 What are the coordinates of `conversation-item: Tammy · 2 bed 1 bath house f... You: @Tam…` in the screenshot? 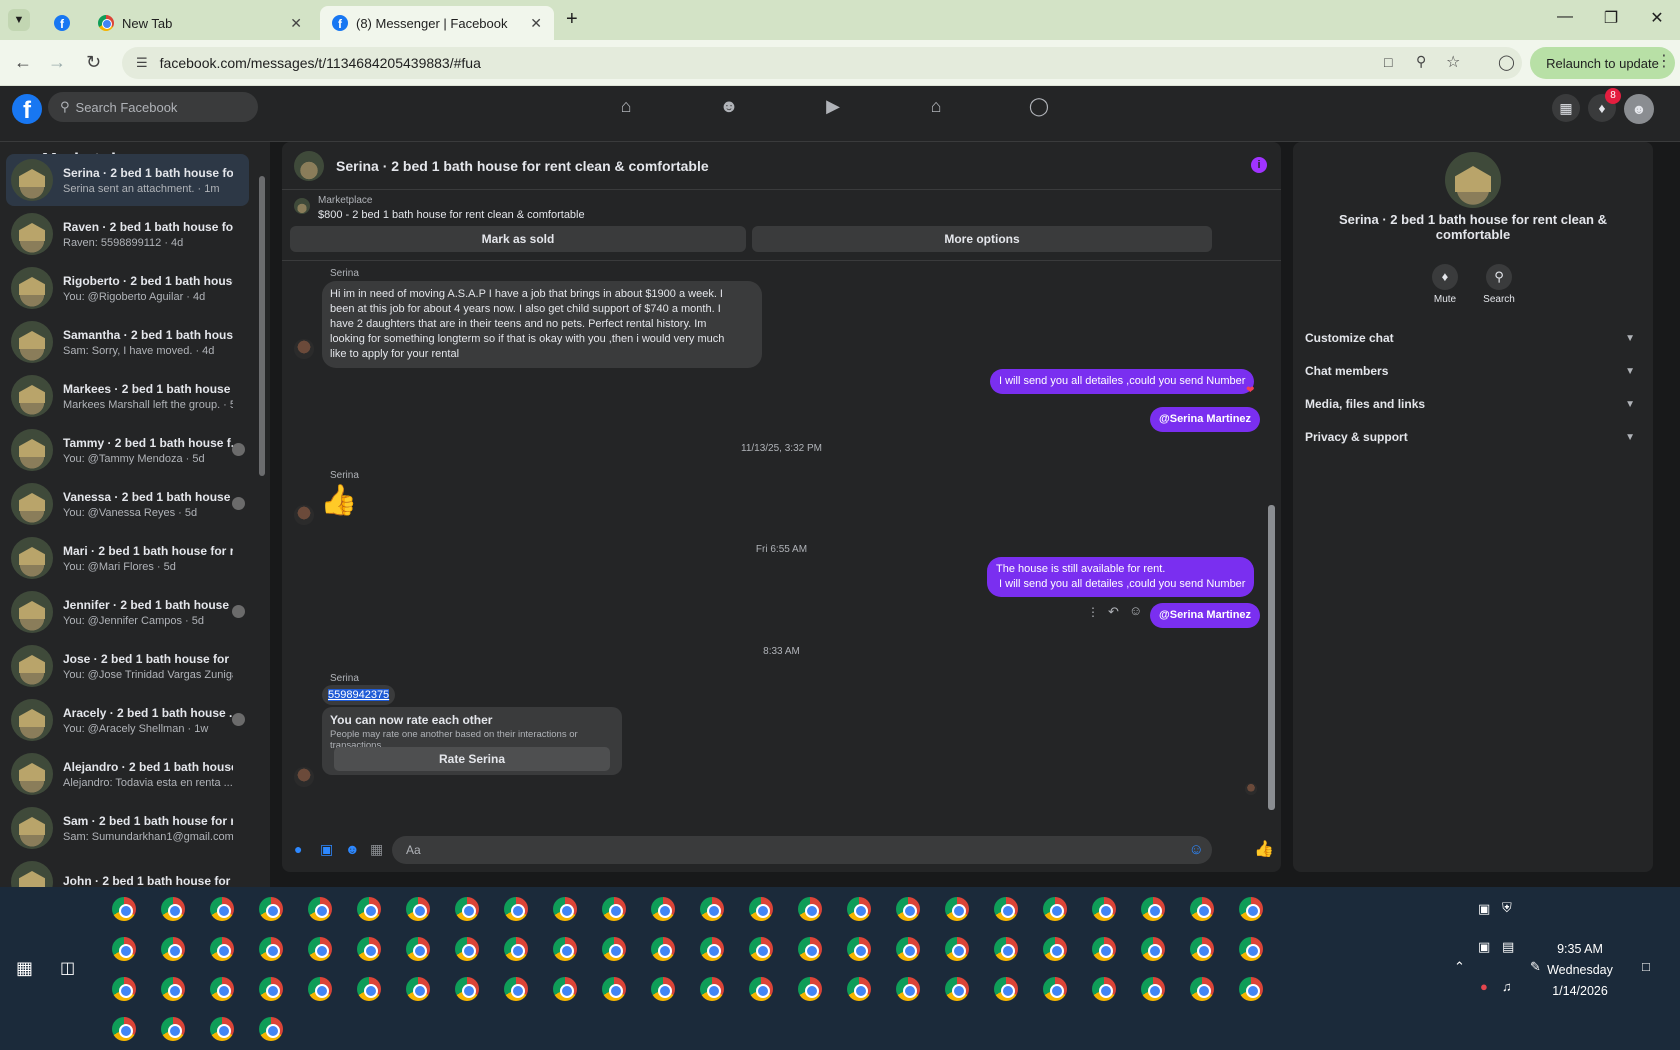 It's located at (127, 450).